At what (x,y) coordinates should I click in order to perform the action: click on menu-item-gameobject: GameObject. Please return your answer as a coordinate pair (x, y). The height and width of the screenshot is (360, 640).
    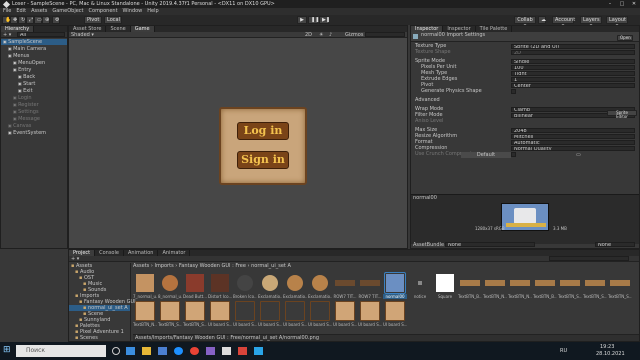
    Looking at the image, I should click on (67, 11).